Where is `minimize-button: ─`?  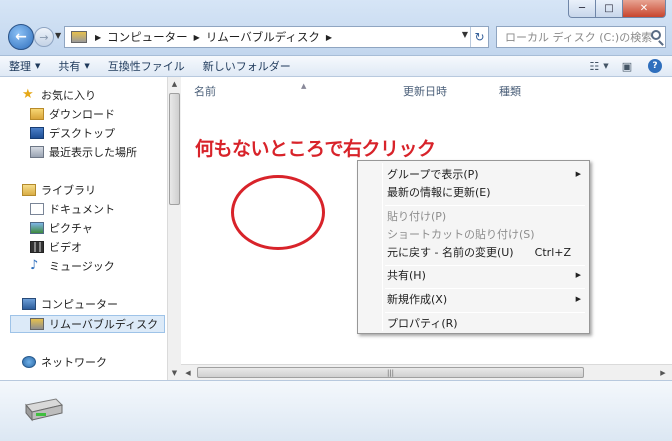 minimize-button: ─ is located at coordinates (582, 9).